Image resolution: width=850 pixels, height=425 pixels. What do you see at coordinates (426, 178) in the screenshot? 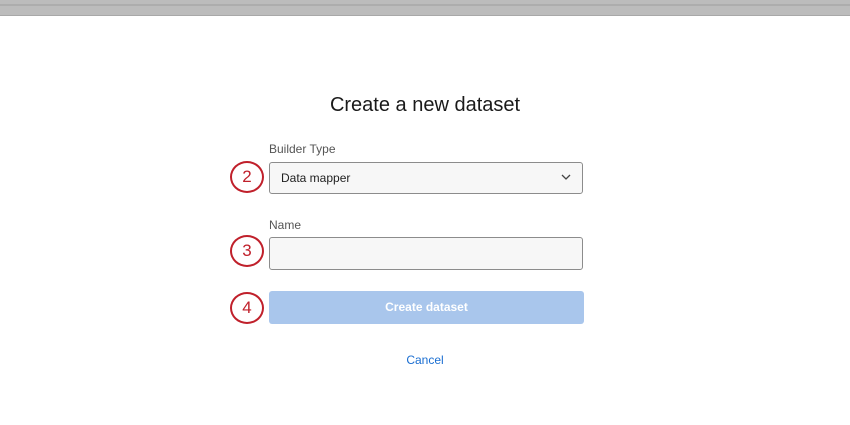
I see `builder-type-select: Data mapper` at bounding box center [426, 178].